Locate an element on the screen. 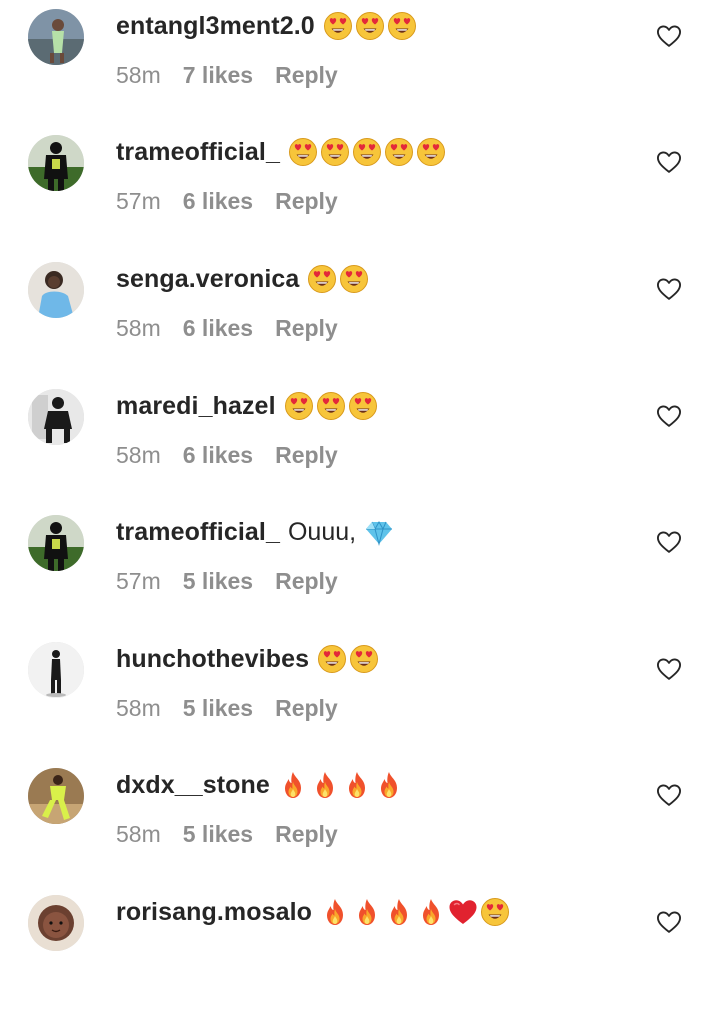 This screenshot has height=1012, width=720. comment-line: trameofficial_ Ouuu, is located at coordinates (255, 532).